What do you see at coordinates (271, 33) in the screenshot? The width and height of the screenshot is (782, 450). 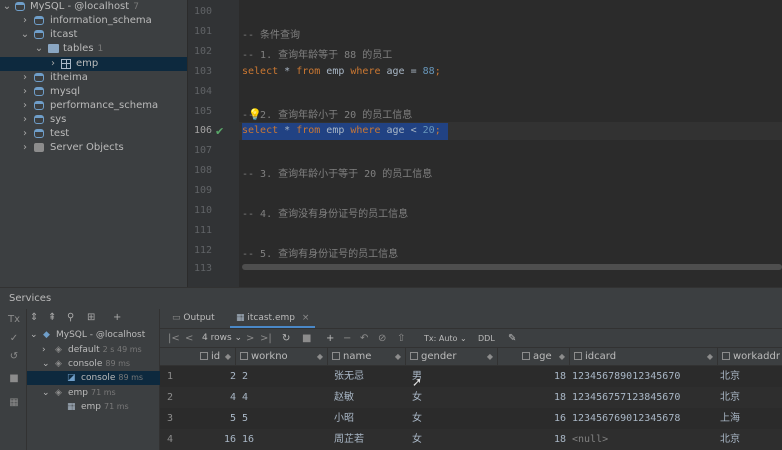 I see `code-line-comment: -- 条件查询` at bounding box center [271, 33].